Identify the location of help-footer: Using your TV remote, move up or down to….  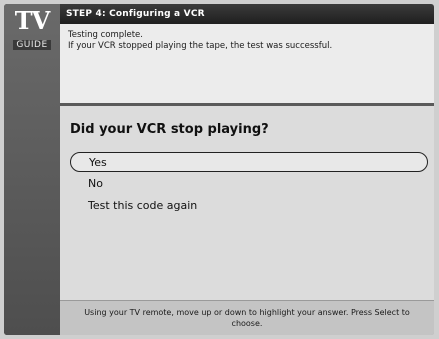
(247, 317).